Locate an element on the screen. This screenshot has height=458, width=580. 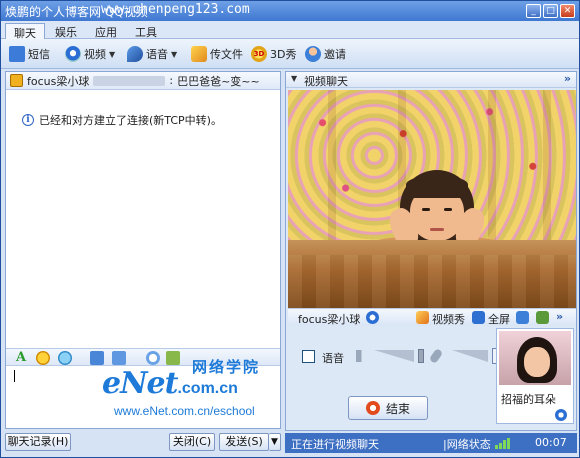
redacted-qq-number is located at coordinates (129, 80).